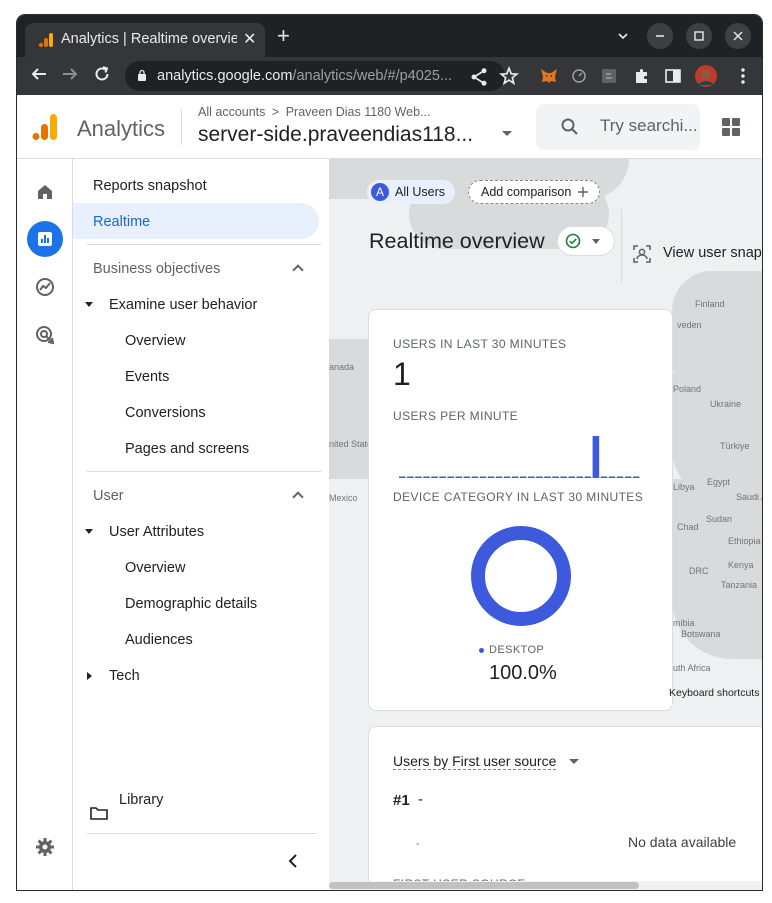 The height and width of the screenshot is (903, 772). I want to click on seo-extension-icon, so click(609, 76).